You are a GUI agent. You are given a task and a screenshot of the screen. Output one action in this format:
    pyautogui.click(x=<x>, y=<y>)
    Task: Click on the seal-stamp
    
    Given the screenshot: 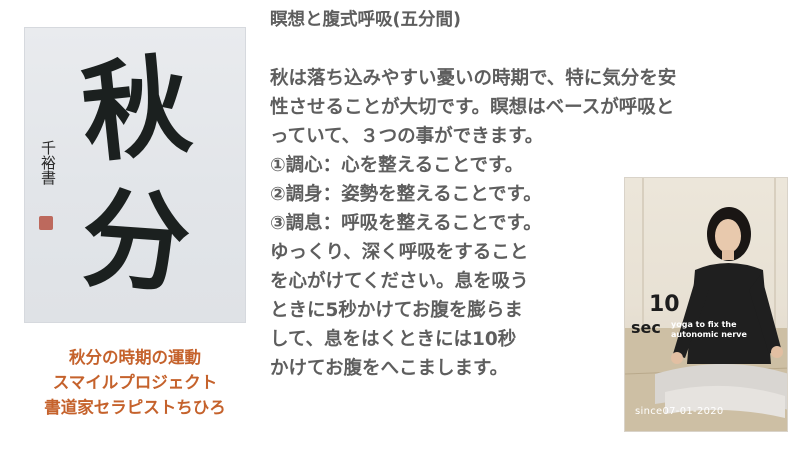 What is the action you would take?
    pyautogui.click(x=46, y=223)
    